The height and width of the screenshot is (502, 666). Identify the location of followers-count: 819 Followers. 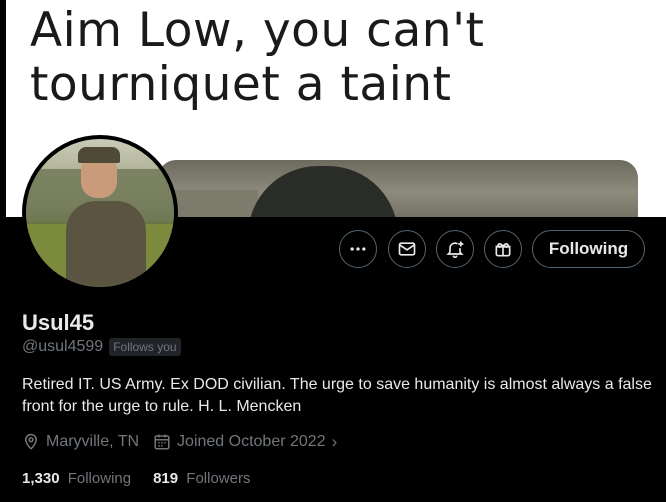
(201, 478).